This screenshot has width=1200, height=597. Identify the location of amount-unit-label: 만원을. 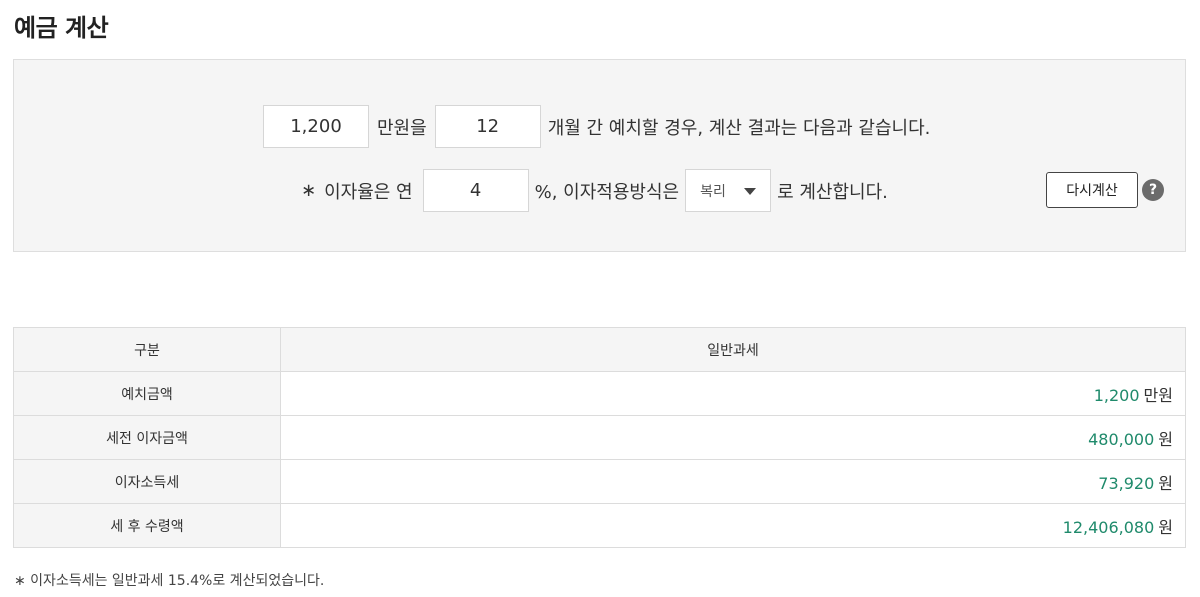
(402, 128).